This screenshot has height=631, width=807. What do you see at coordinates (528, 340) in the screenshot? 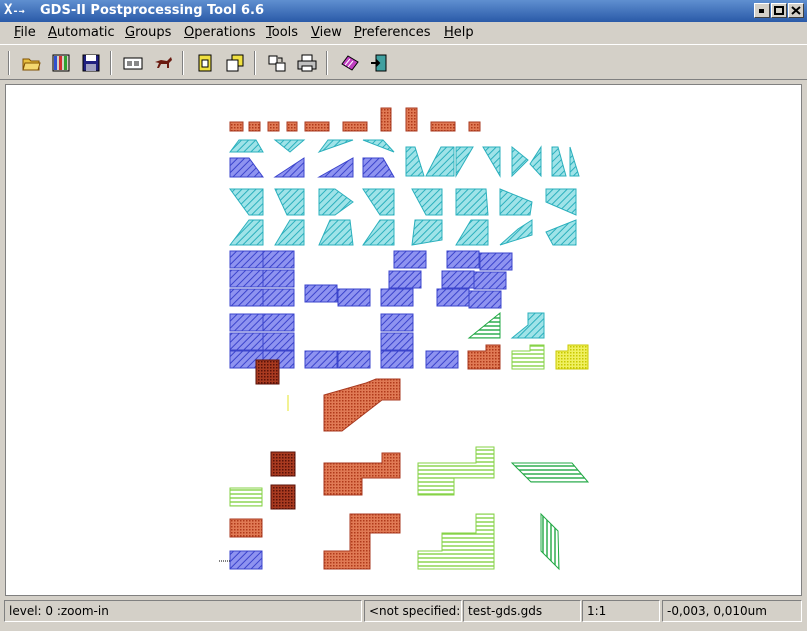
I see `green-triangles` at bounding box center [528, 340].